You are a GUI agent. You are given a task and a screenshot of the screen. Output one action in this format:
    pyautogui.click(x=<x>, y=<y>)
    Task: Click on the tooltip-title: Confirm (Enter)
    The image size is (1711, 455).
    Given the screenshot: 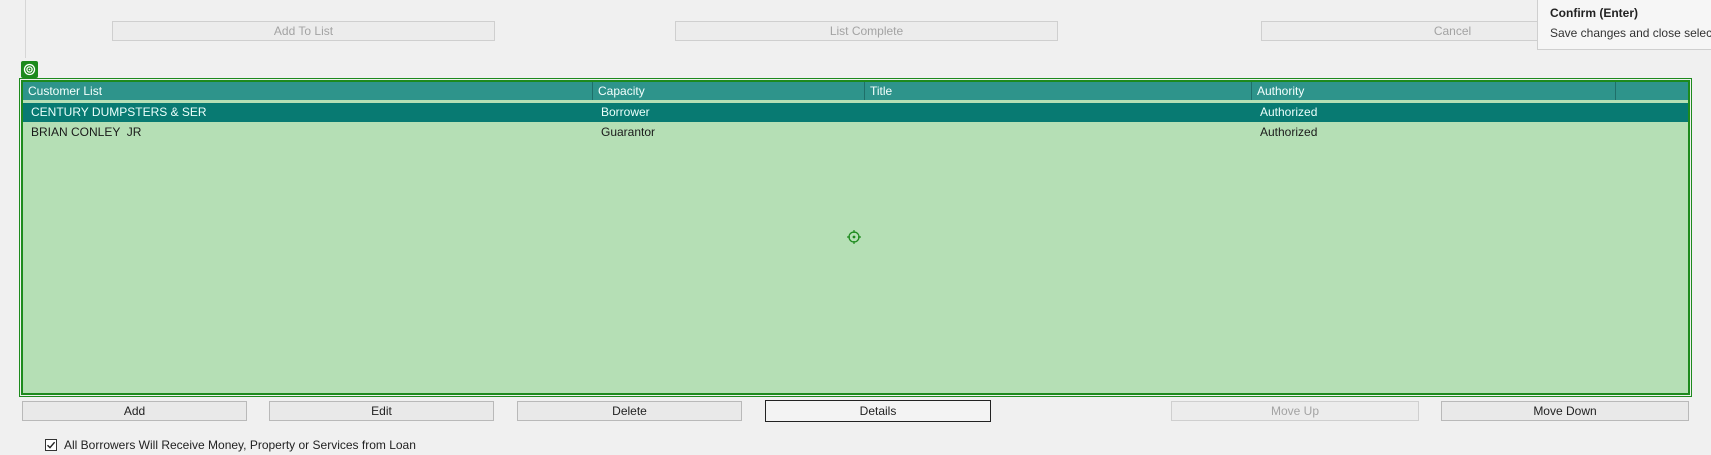 What is the action you would take?
    pyautogui.click(x=1594, y=13)
    